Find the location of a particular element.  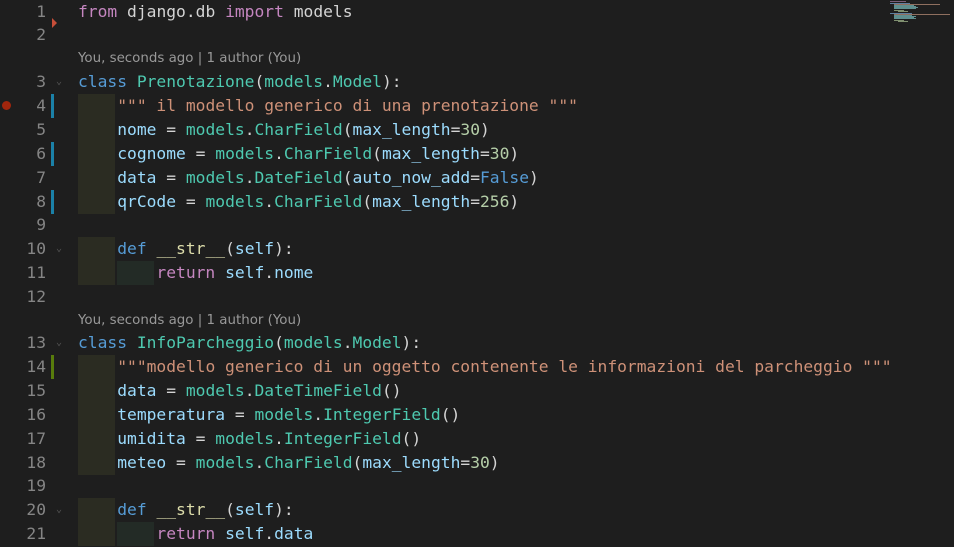

code-token: auto_now_add is located at coordinates (411, 177).